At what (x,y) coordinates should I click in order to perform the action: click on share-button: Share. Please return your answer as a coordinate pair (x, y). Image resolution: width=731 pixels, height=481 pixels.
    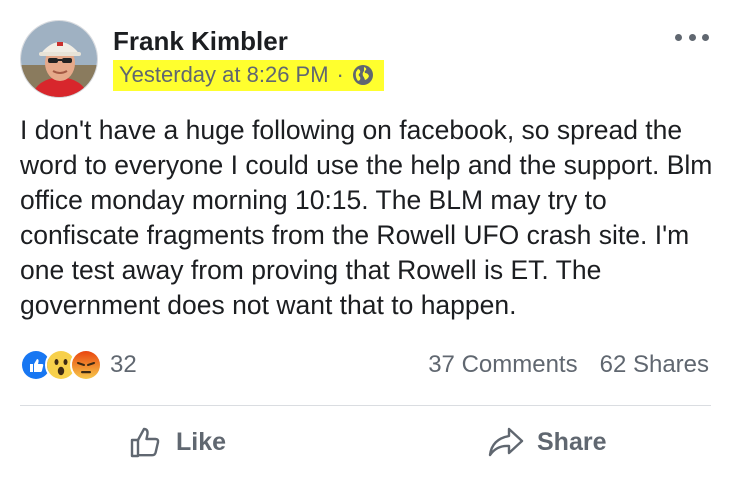
    Looking at the image, I should click on (546, 442).